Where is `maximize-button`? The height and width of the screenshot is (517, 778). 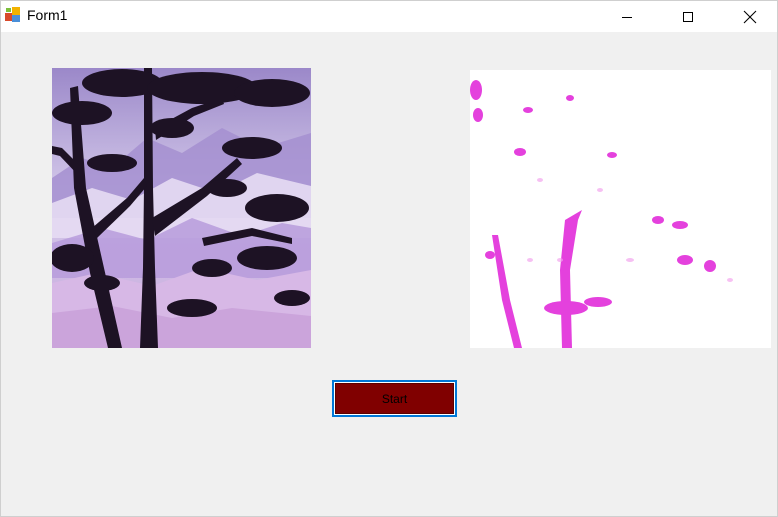
maximize-button is located at coordinates (688, 16).